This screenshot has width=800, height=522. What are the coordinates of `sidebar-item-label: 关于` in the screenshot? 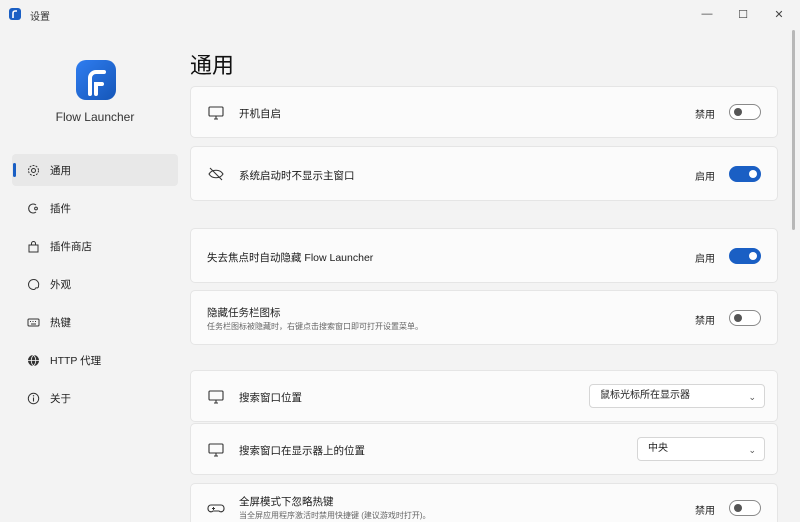 It's located at (60, 398).